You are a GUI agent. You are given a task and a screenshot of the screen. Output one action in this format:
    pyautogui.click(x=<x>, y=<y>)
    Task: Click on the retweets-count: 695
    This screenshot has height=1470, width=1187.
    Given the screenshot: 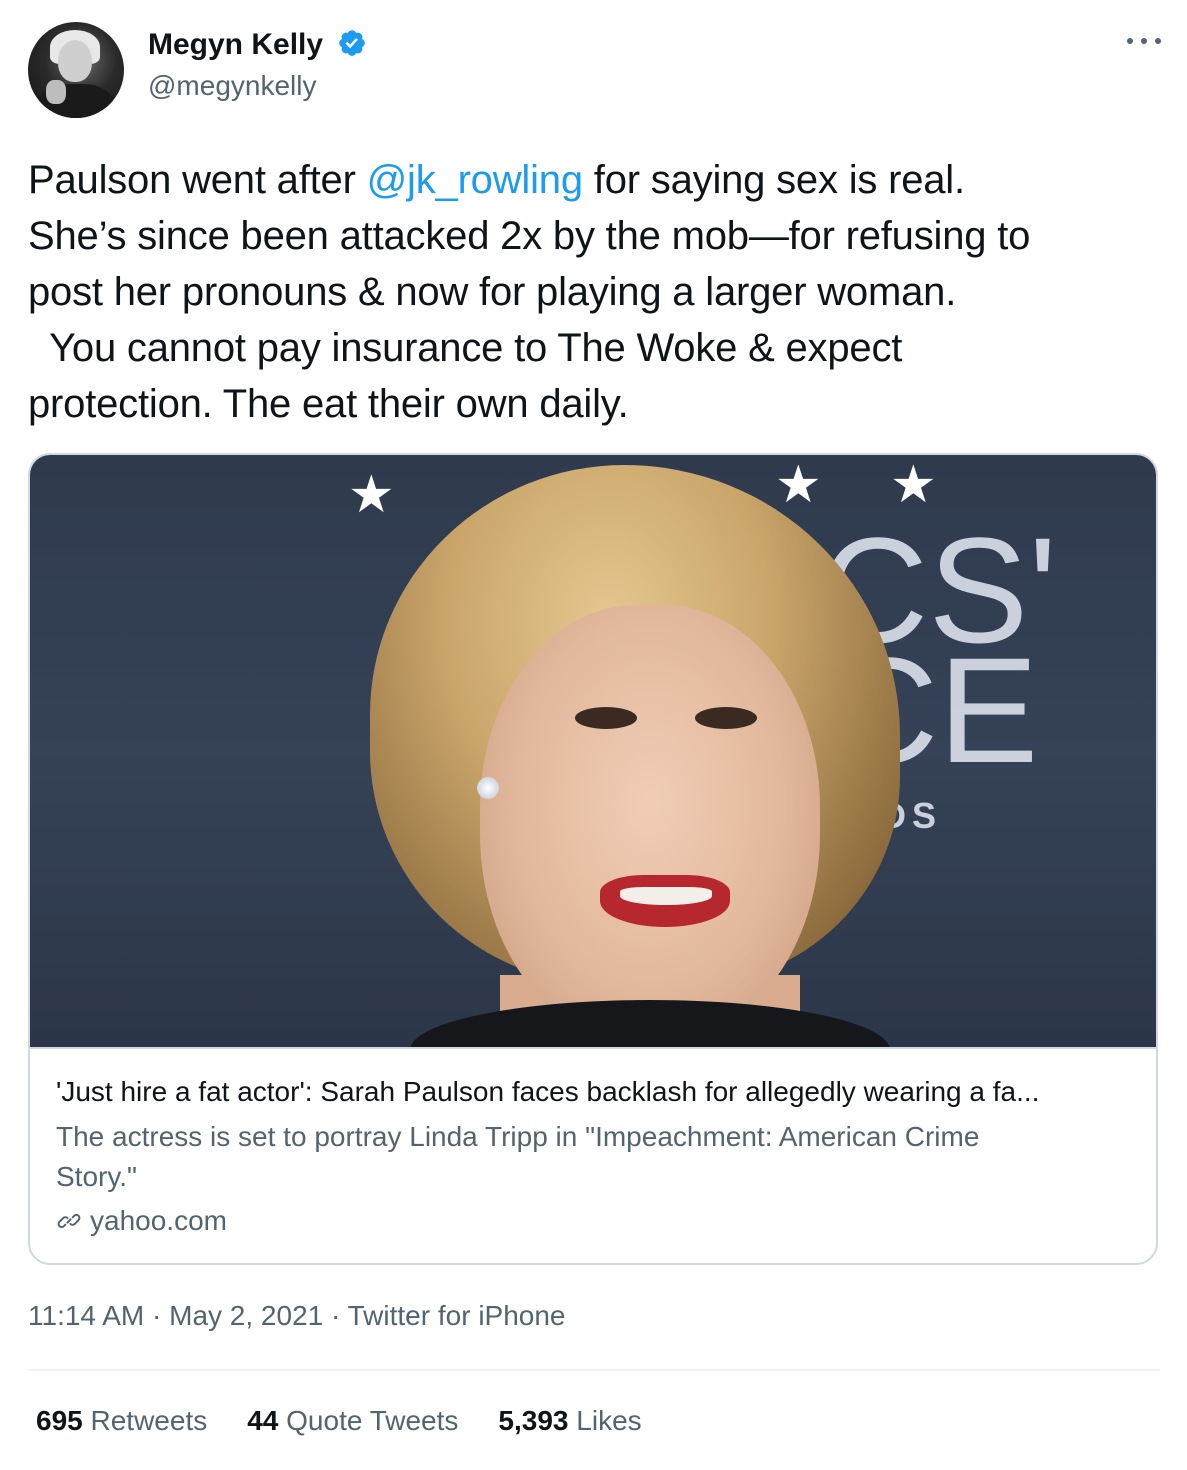 What is the action you would take?
    pyautogui.click(x=63, y=1420)
    